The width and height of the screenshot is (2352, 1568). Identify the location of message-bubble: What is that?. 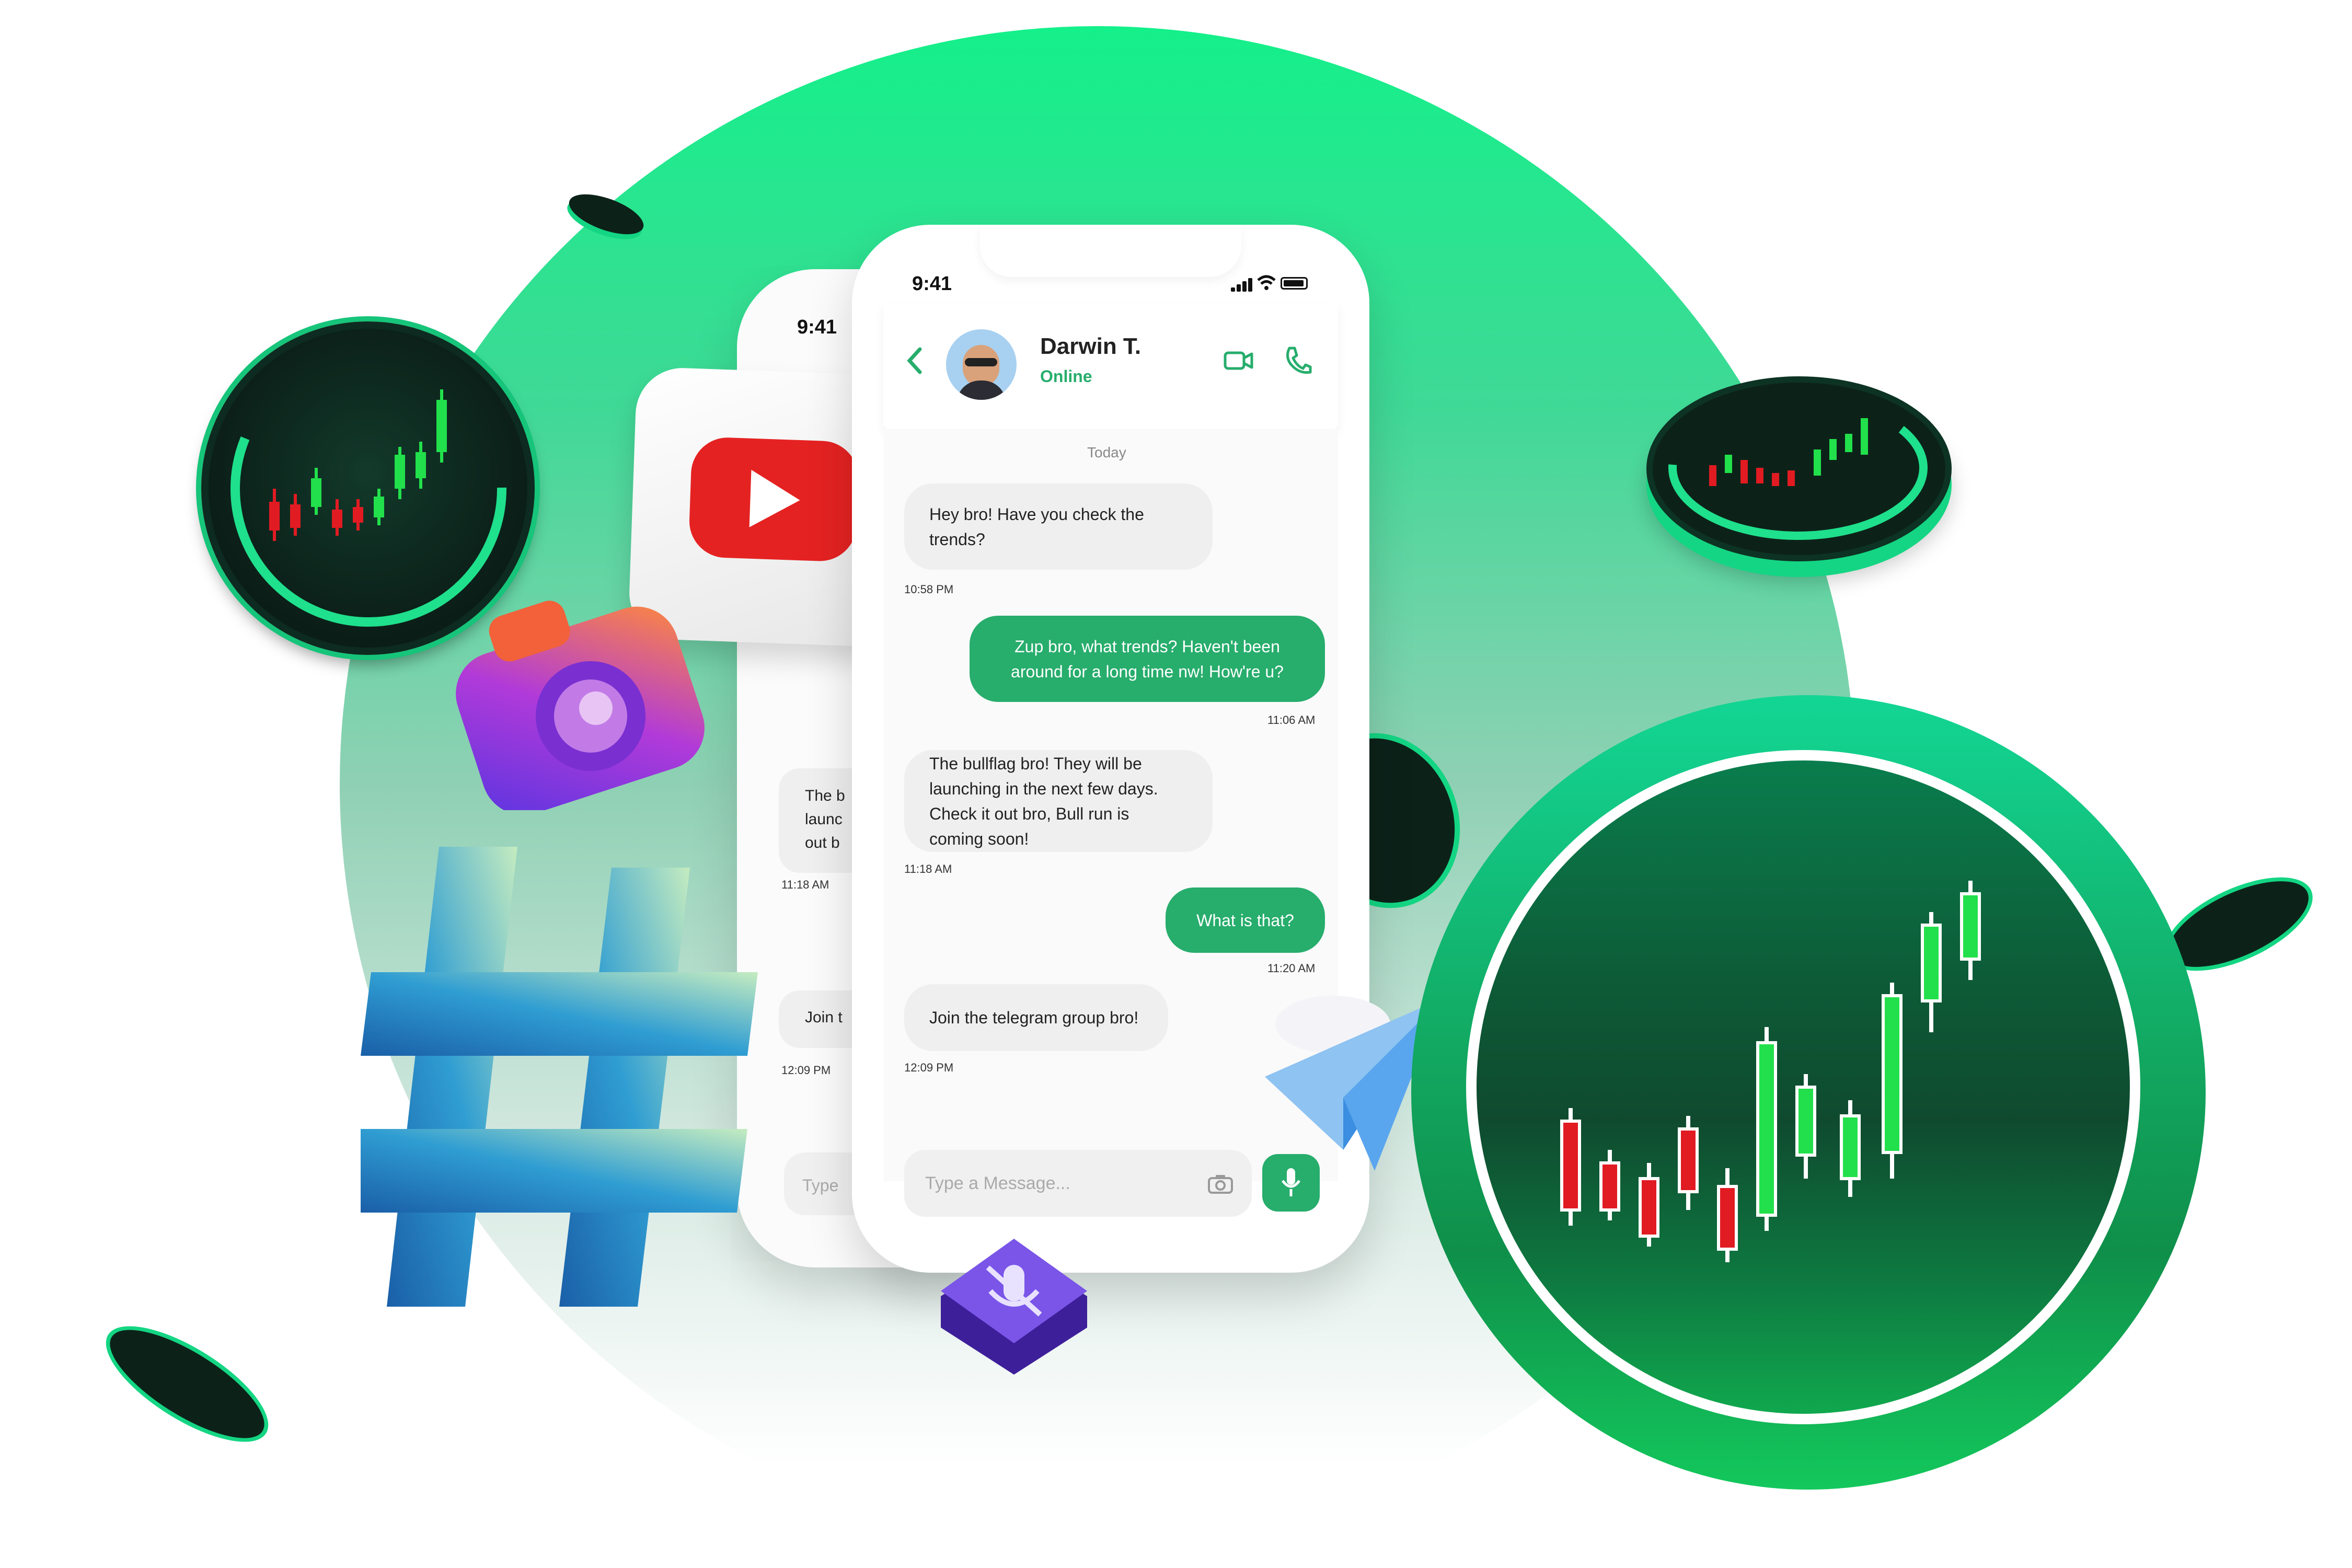
(1245, 920).